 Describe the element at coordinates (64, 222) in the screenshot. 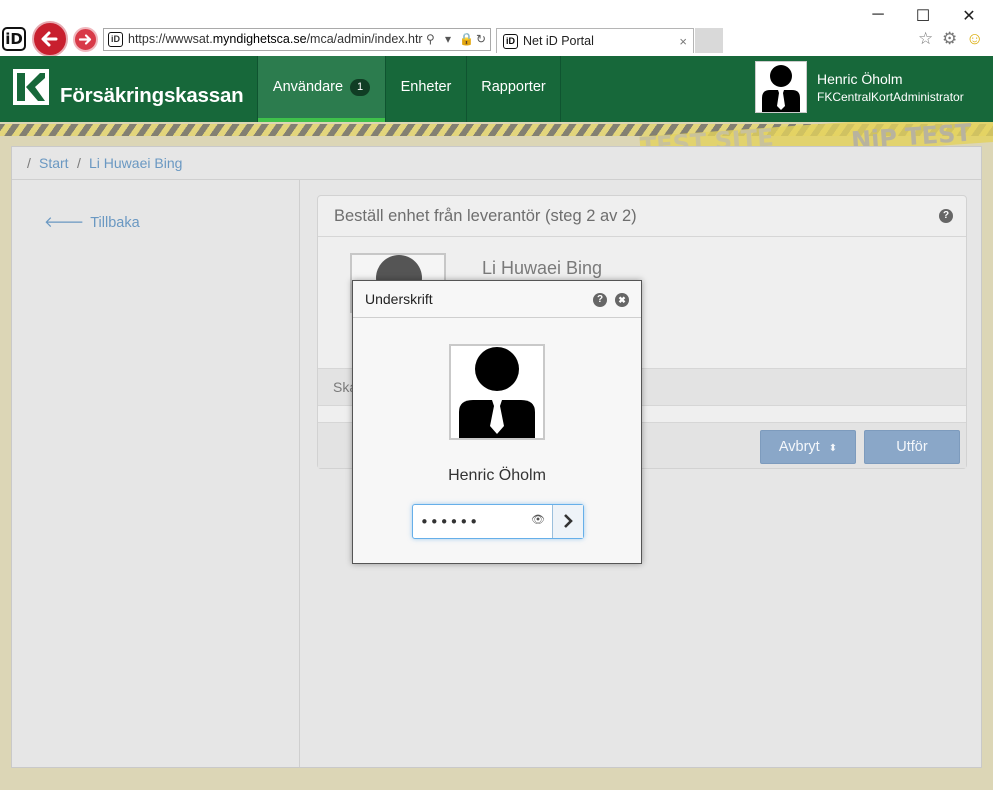

I see `arrow-left-icon: 🡐` at that location.